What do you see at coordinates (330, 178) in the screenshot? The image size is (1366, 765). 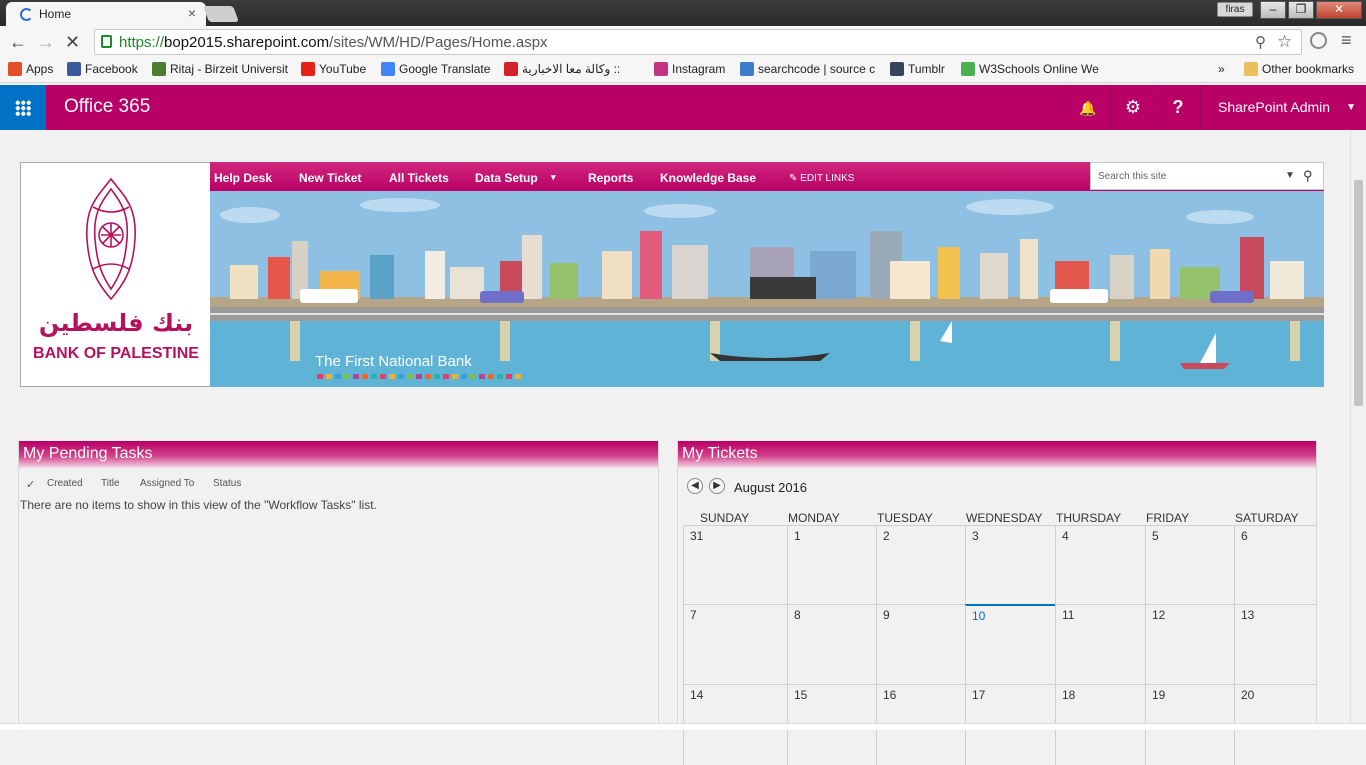 I see `nav-new-ticket: New Ticket` at bounding box center [330, 178].